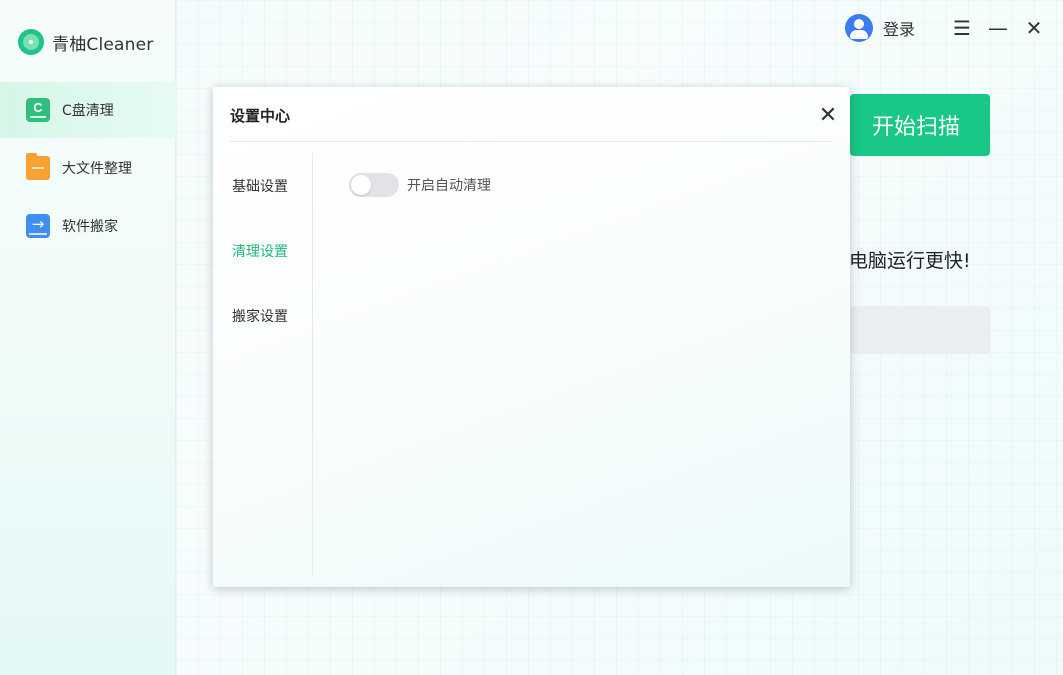 The height and width of the screenshot is (675, 1063). I want to click on dialog-title: 设置中心, so click(260, 116).